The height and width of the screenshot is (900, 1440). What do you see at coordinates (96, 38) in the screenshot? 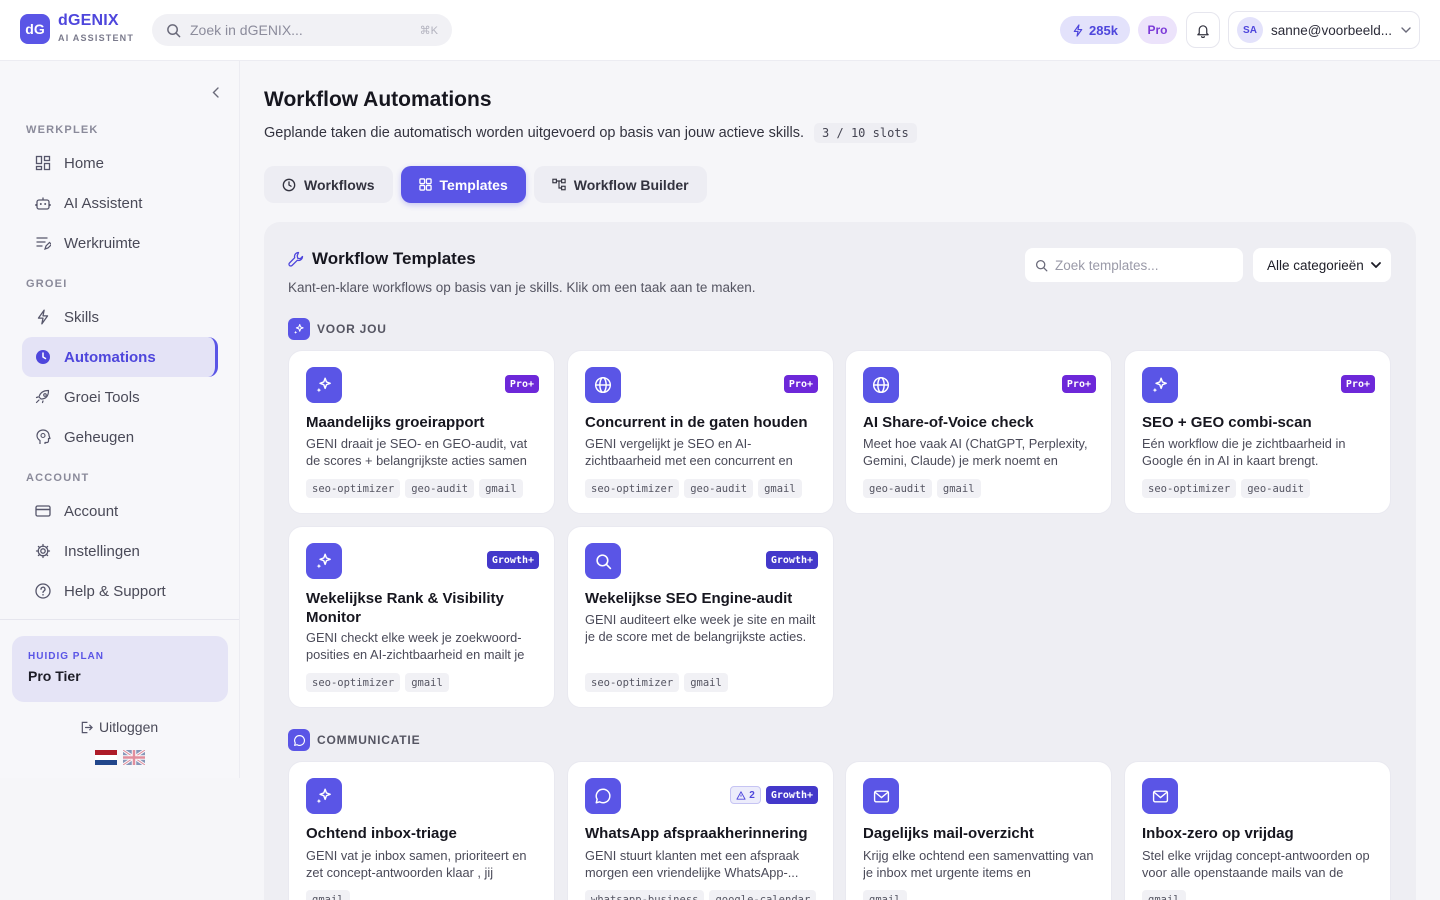
I see `brand-subtitle: AI ASSISTENT` at bounding box center [96, 38].